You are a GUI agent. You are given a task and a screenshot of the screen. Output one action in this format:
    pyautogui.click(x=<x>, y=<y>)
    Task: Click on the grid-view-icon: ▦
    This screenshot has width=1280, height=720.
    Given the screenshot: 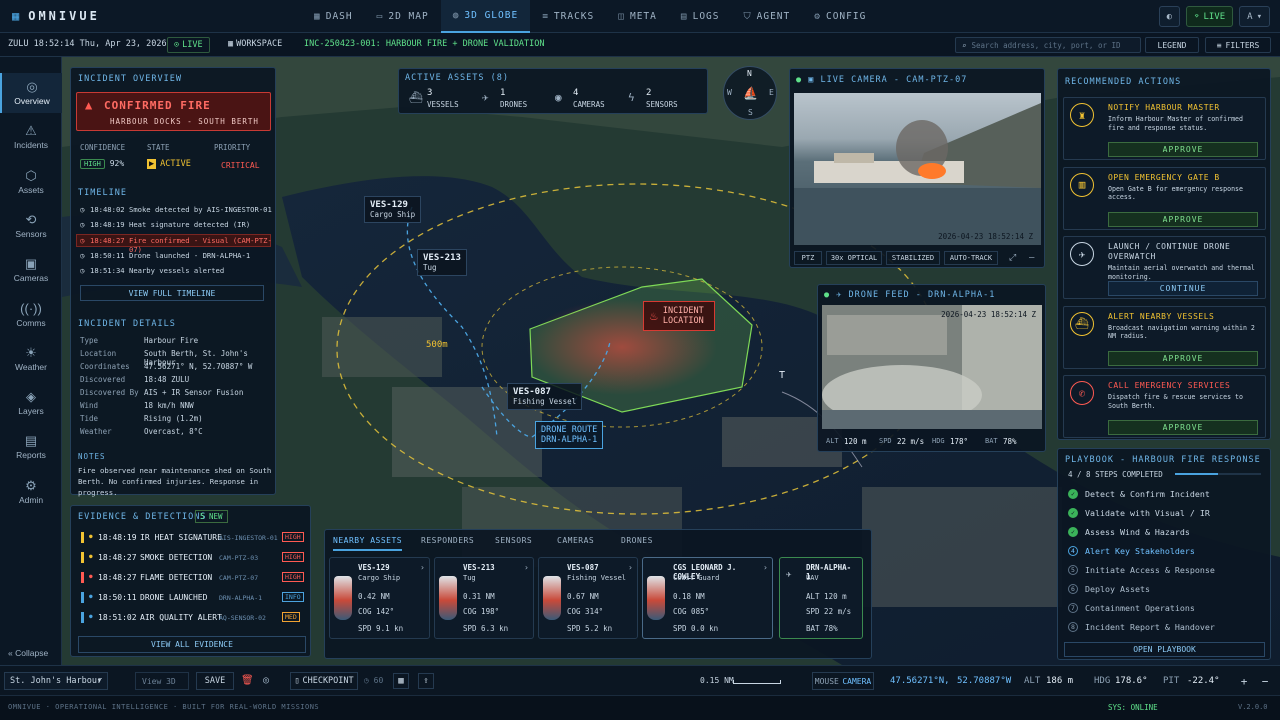 What is the action you would take?
    pyautogui.click(x=401, y=681)
    